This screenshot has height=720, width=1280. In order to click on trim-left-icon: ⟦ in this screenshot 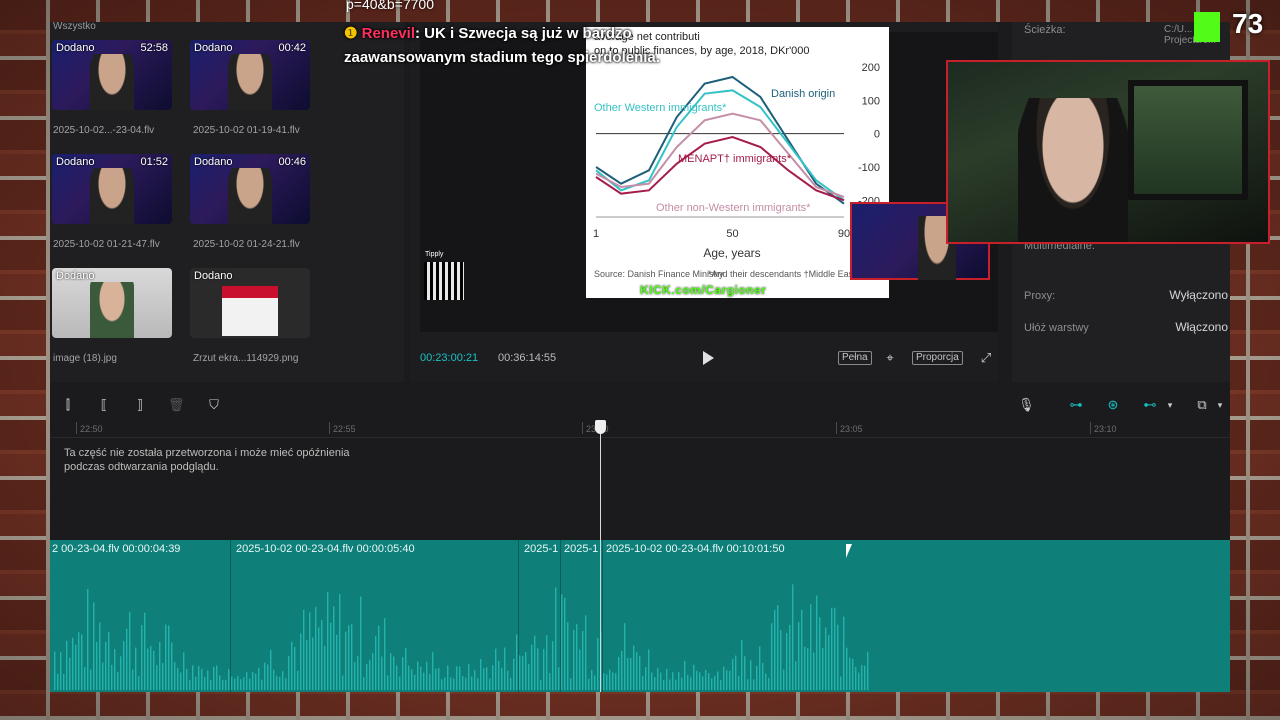, I will do `click(104, 405)`.